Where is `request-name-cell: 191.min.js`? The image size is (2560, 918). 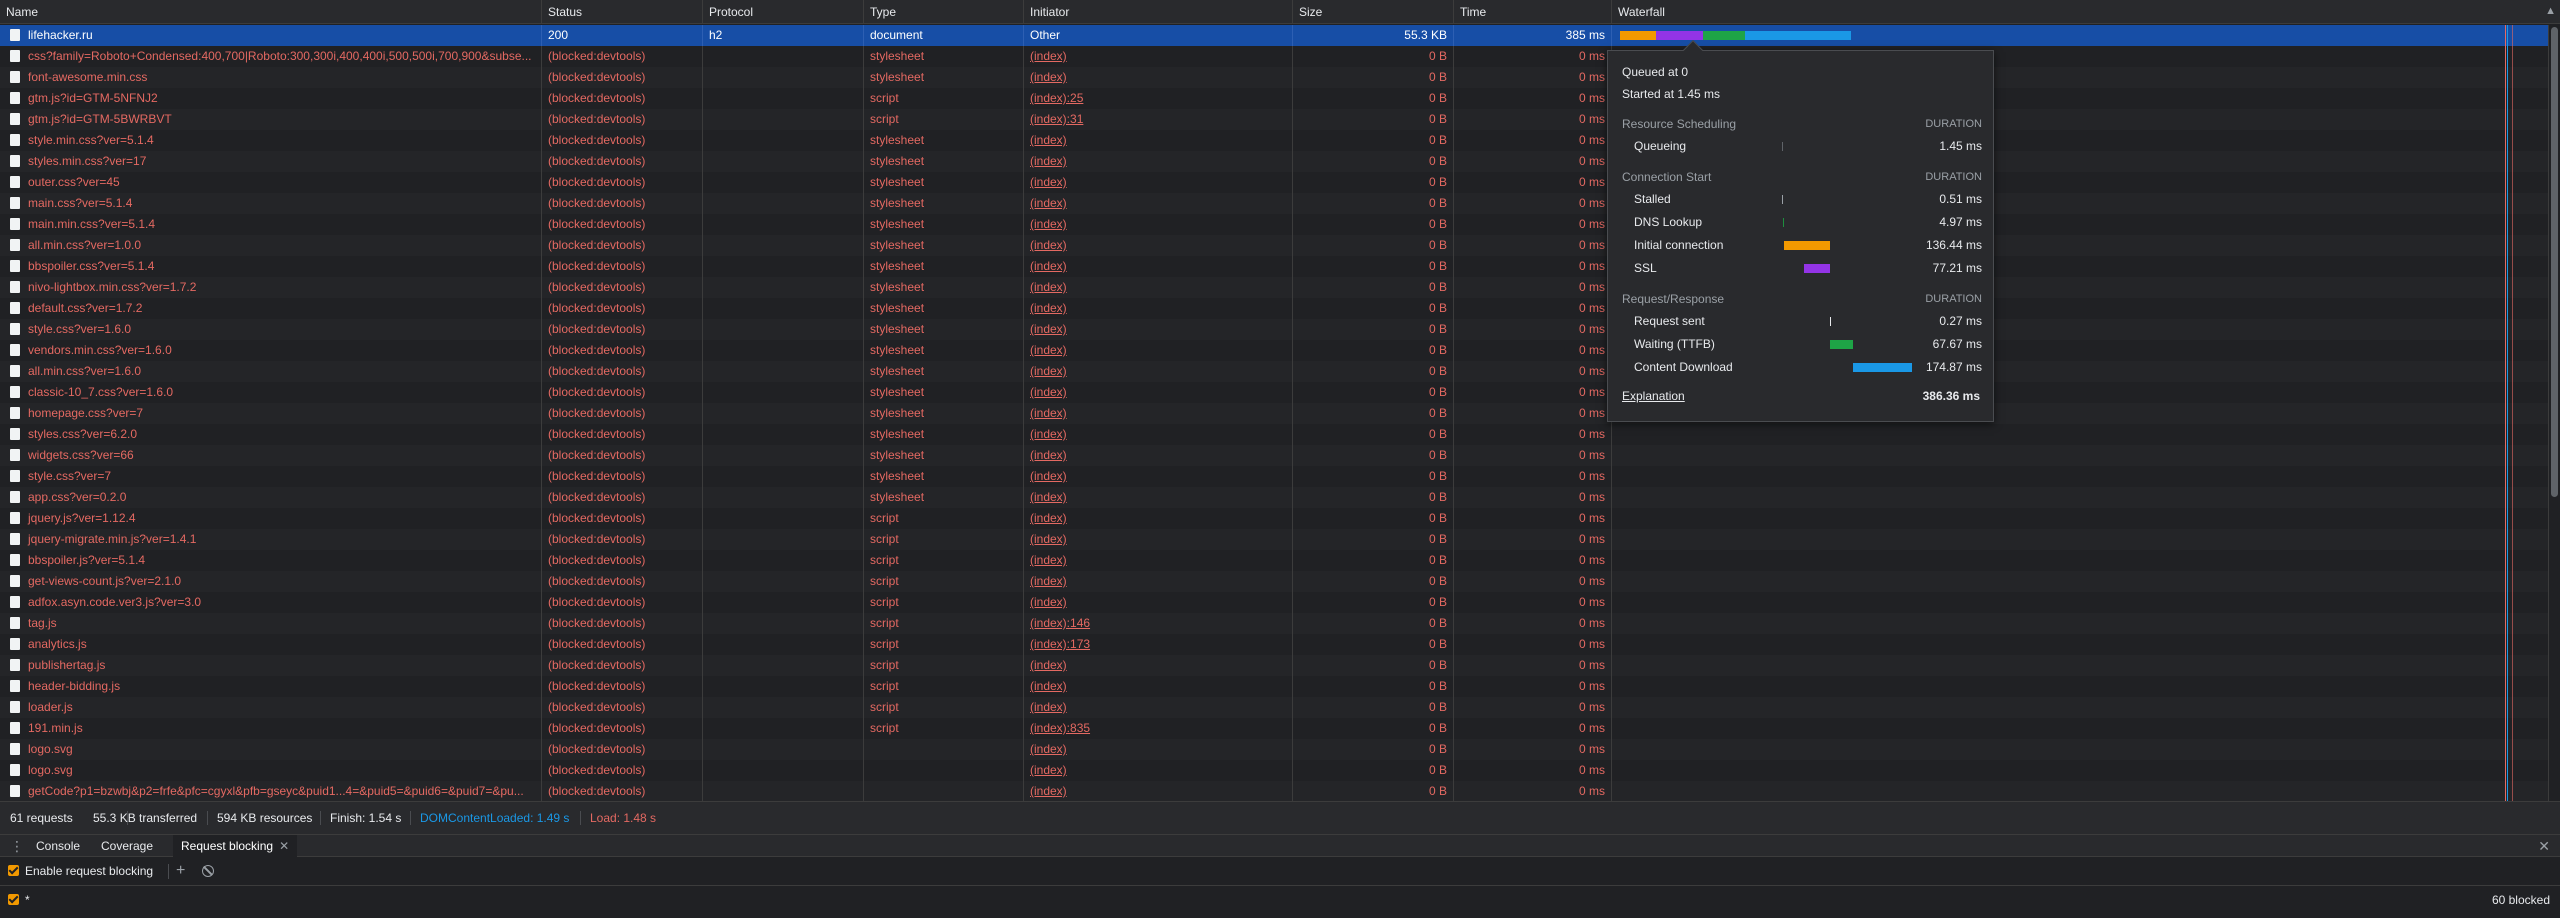
request-name-cell: 191.min.js is located at coordinates (270, 728).